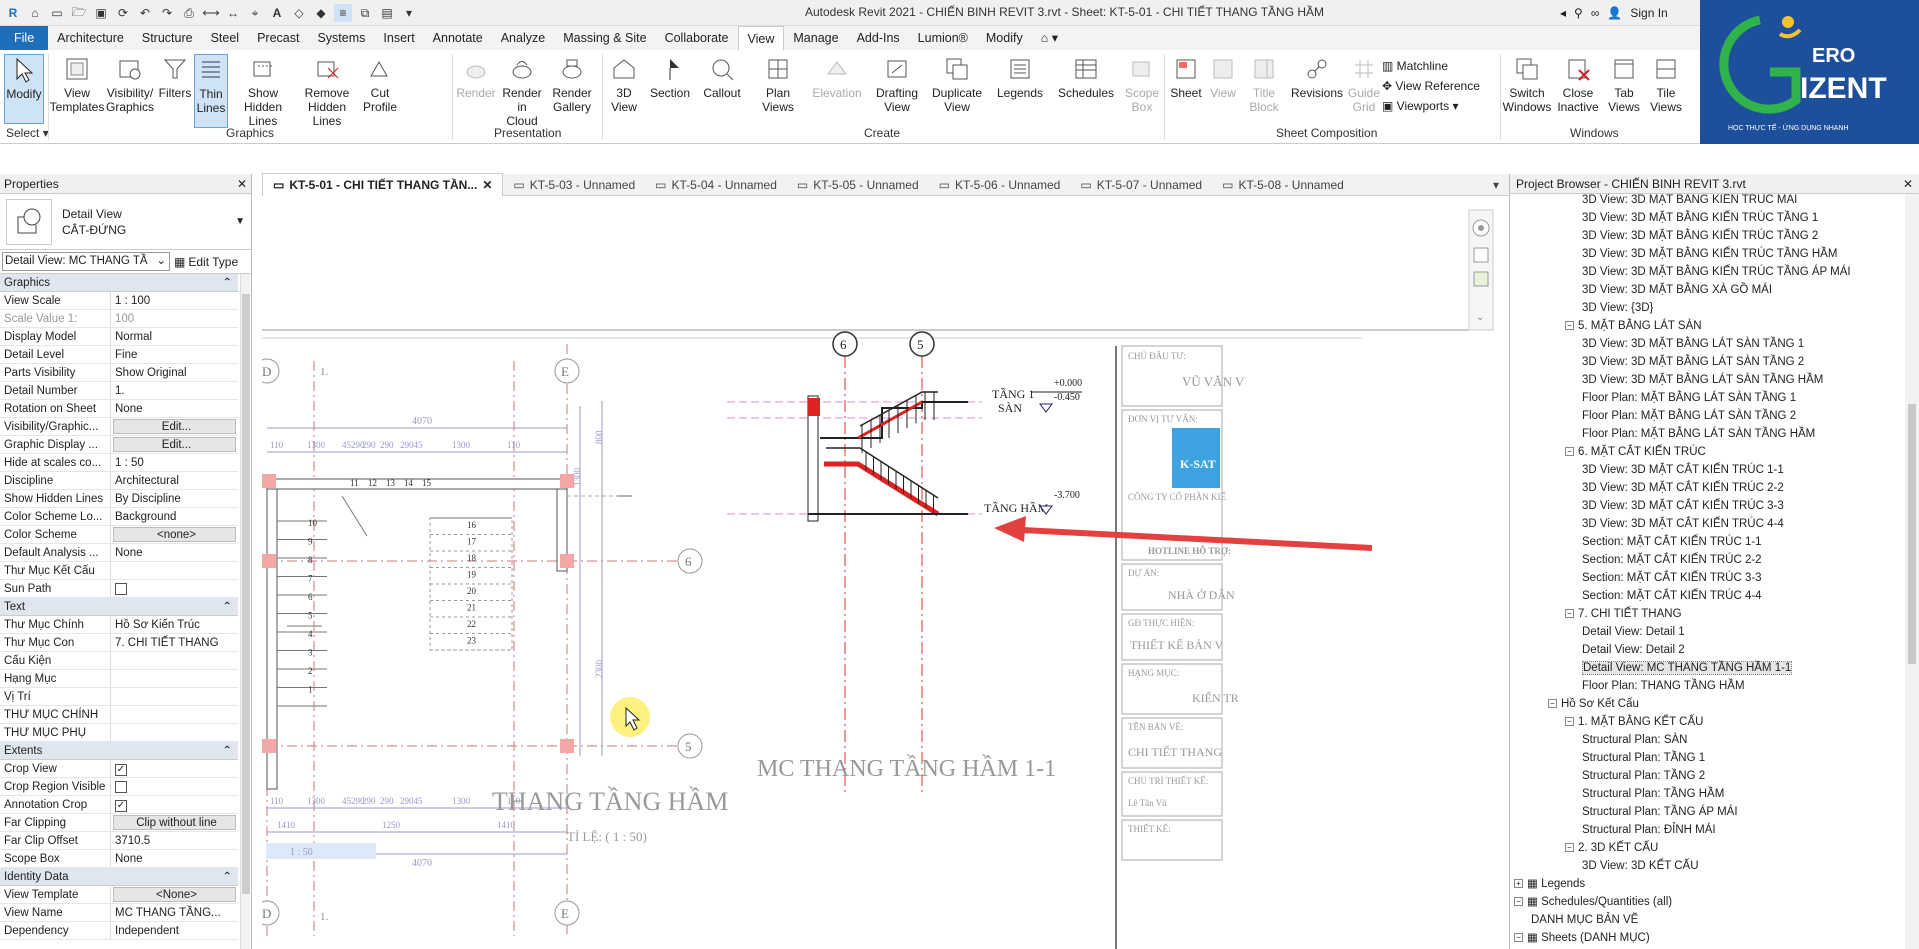 This screenshot has width=1919, height=949. What do you see at coordinates (1714, 434) in the screenshot?
I see `browser-item: Floor Plan: MẶT BẰNG LÁT SÀN TẦNG HẦM` at bounding box center [1714, 434].